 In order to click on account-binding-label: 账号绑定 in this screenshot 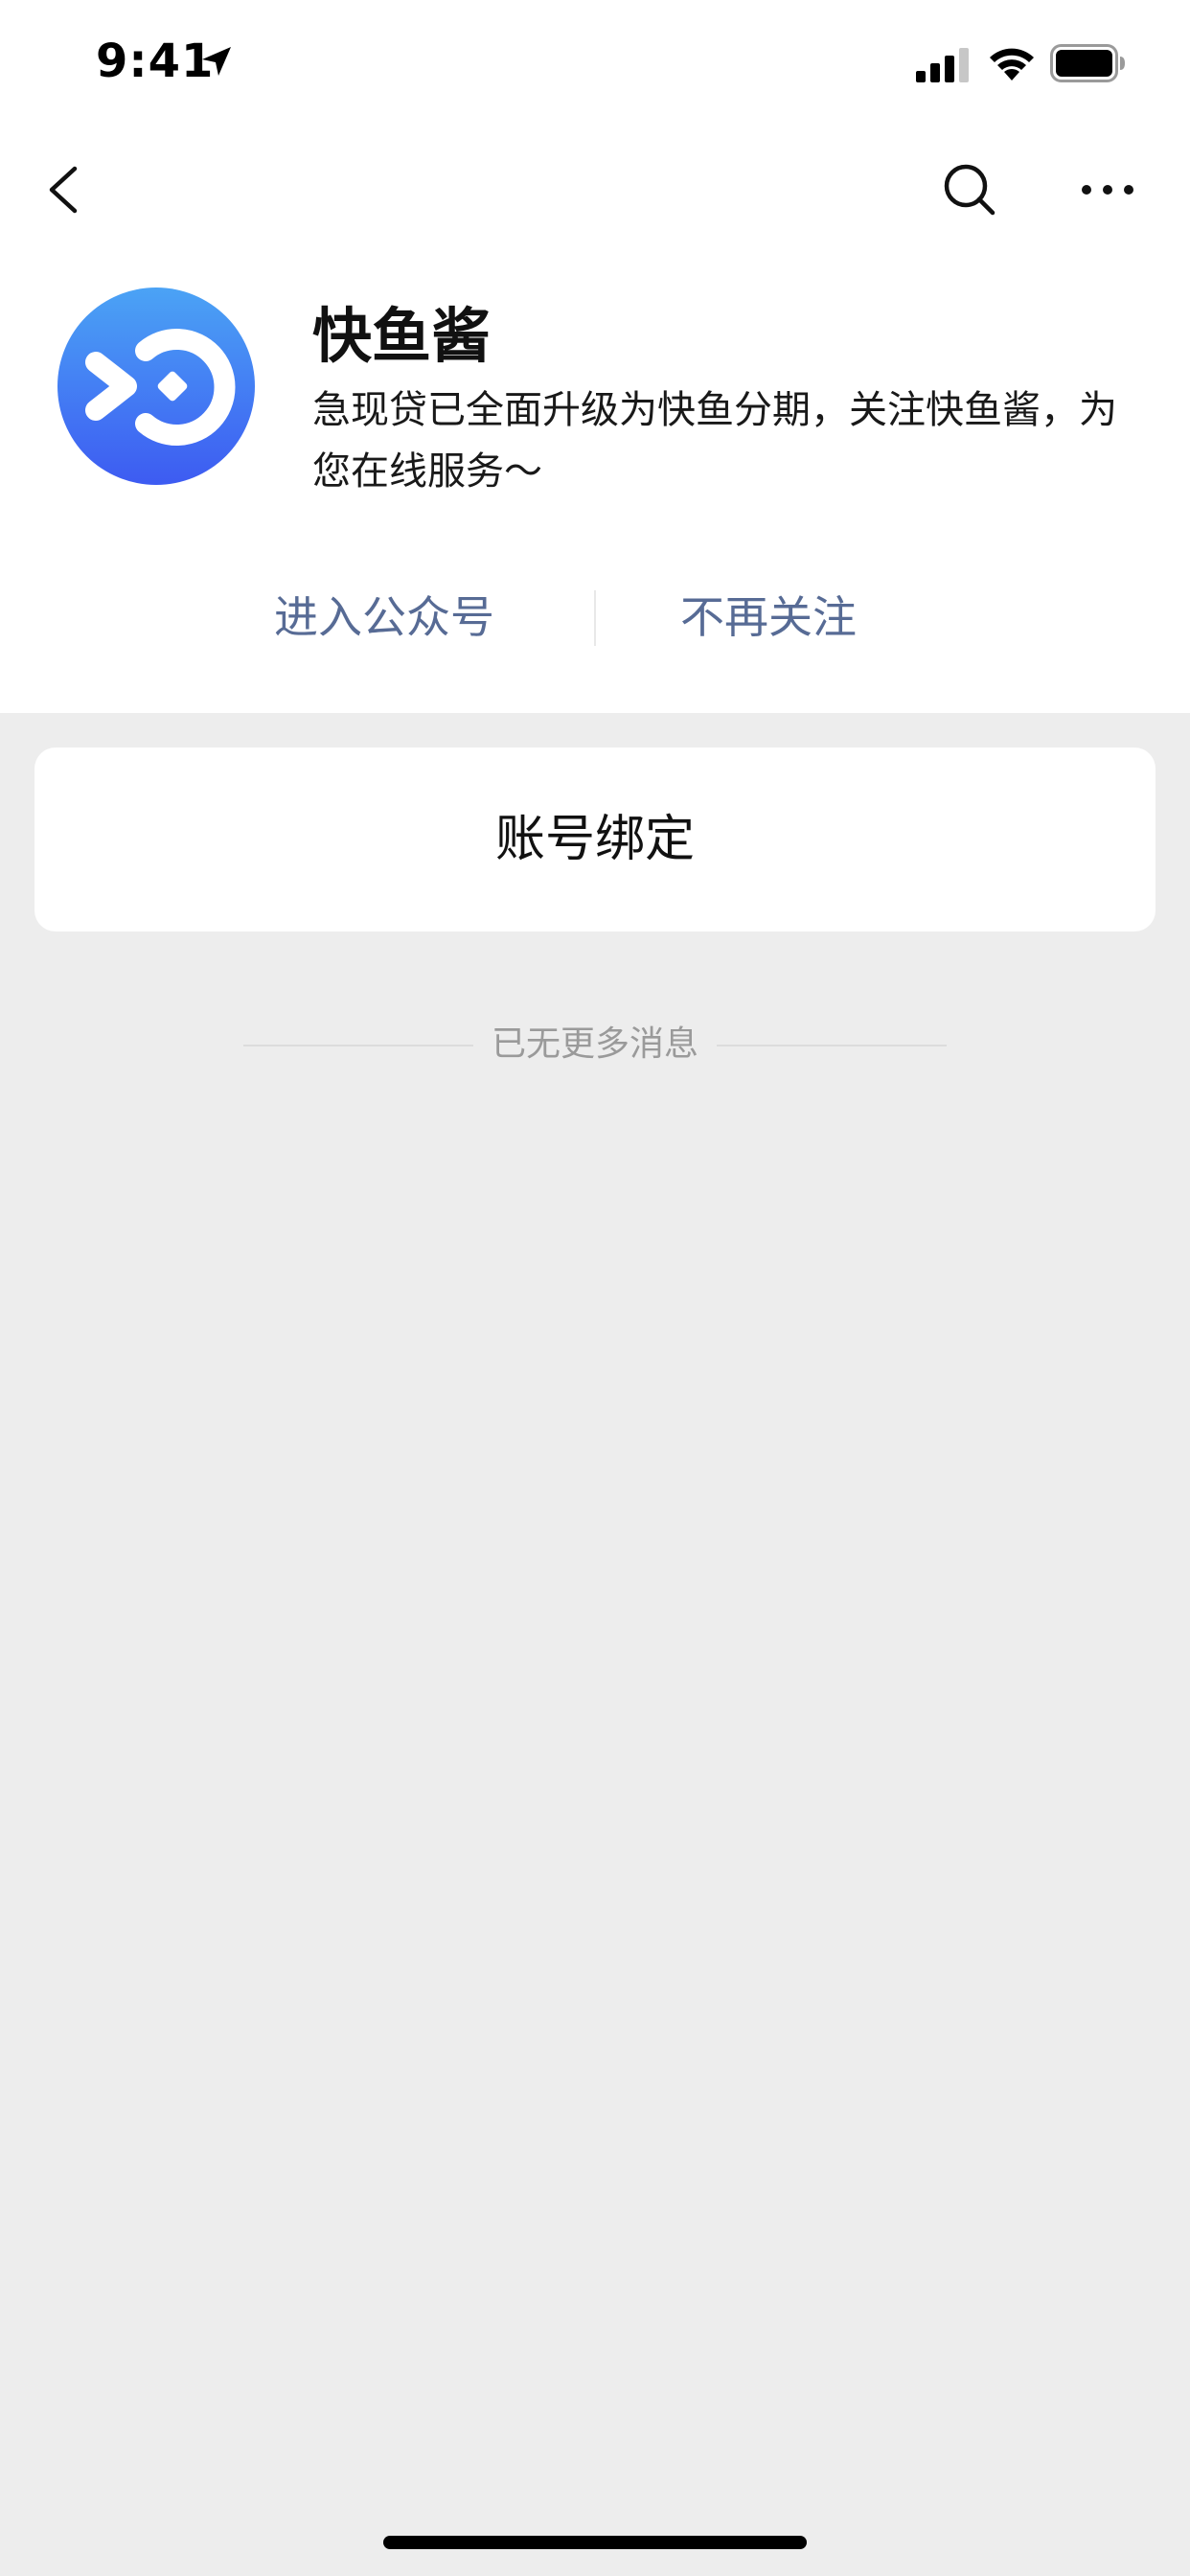, I will do `click(594, 839)`.